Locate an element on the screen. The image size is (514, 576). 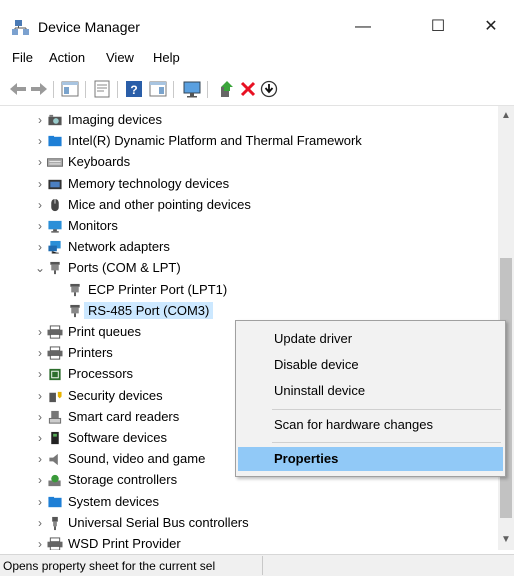
tree-item: › Mice and other pointing devices is located at coordinates (249, 205).